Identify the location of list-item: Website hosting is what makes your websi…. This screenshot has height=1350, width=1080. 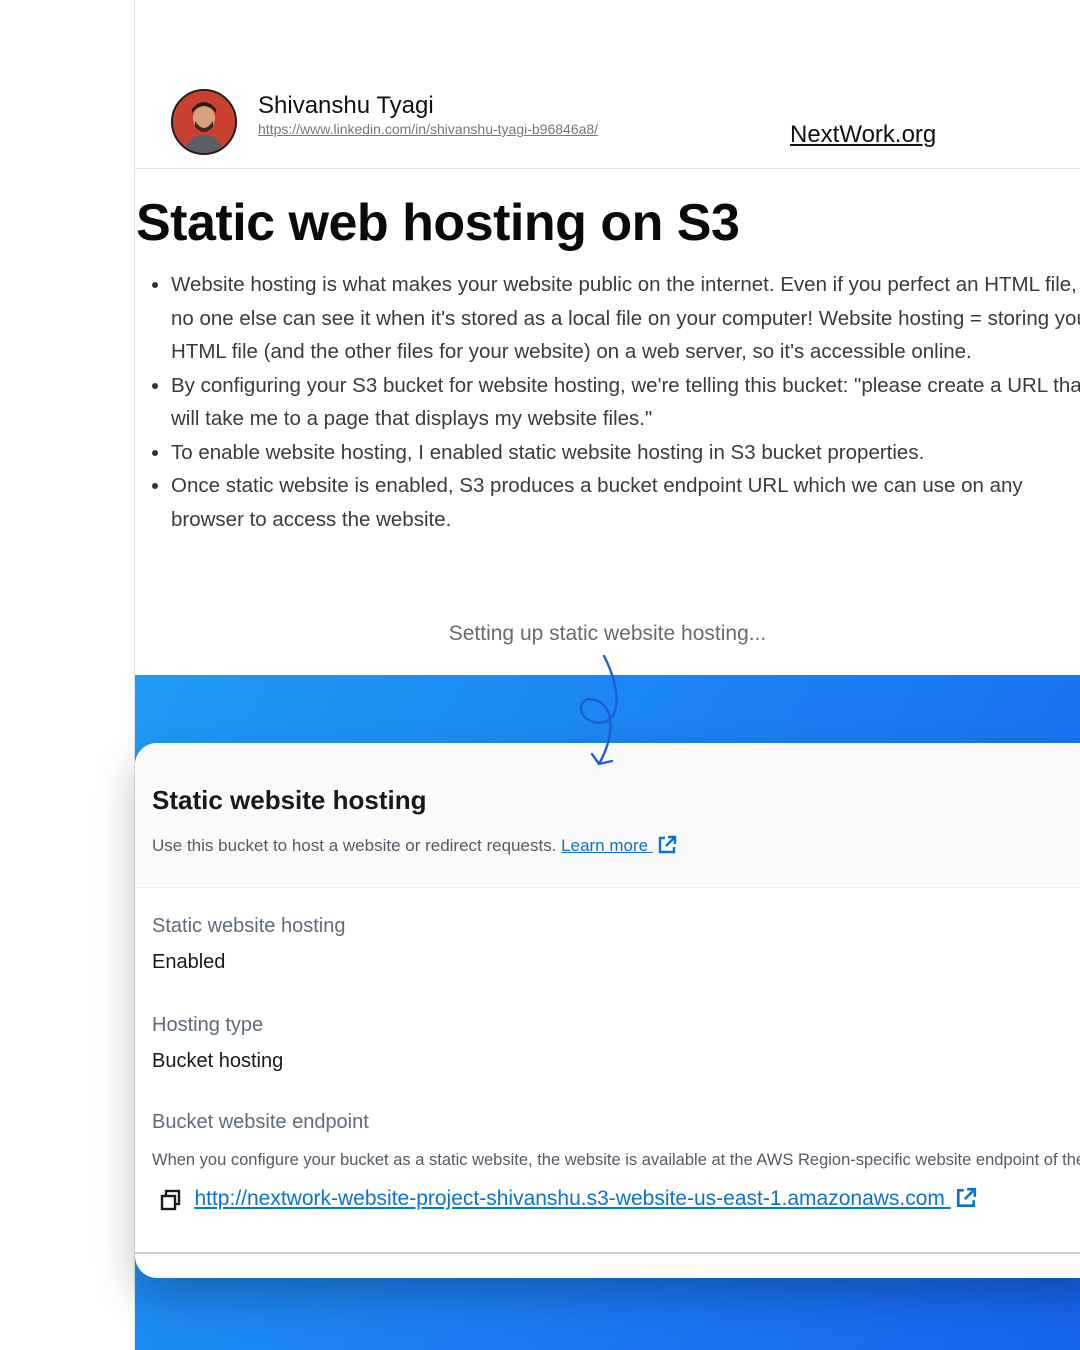
(616, 318).